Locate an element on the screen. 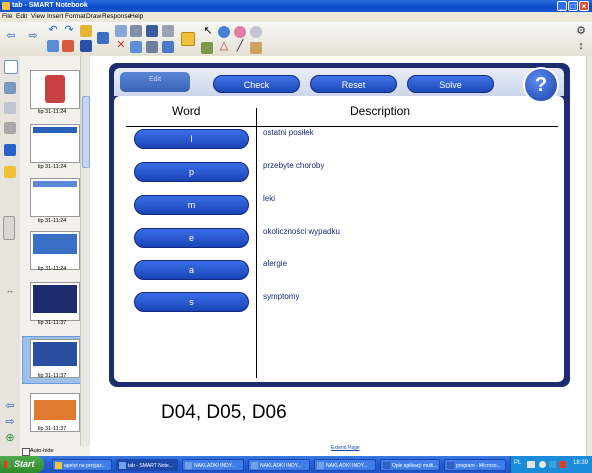 The height and width of the screenshot is (473, 592). extend-page-link: Extend Page is located at coordinates (345, 448).